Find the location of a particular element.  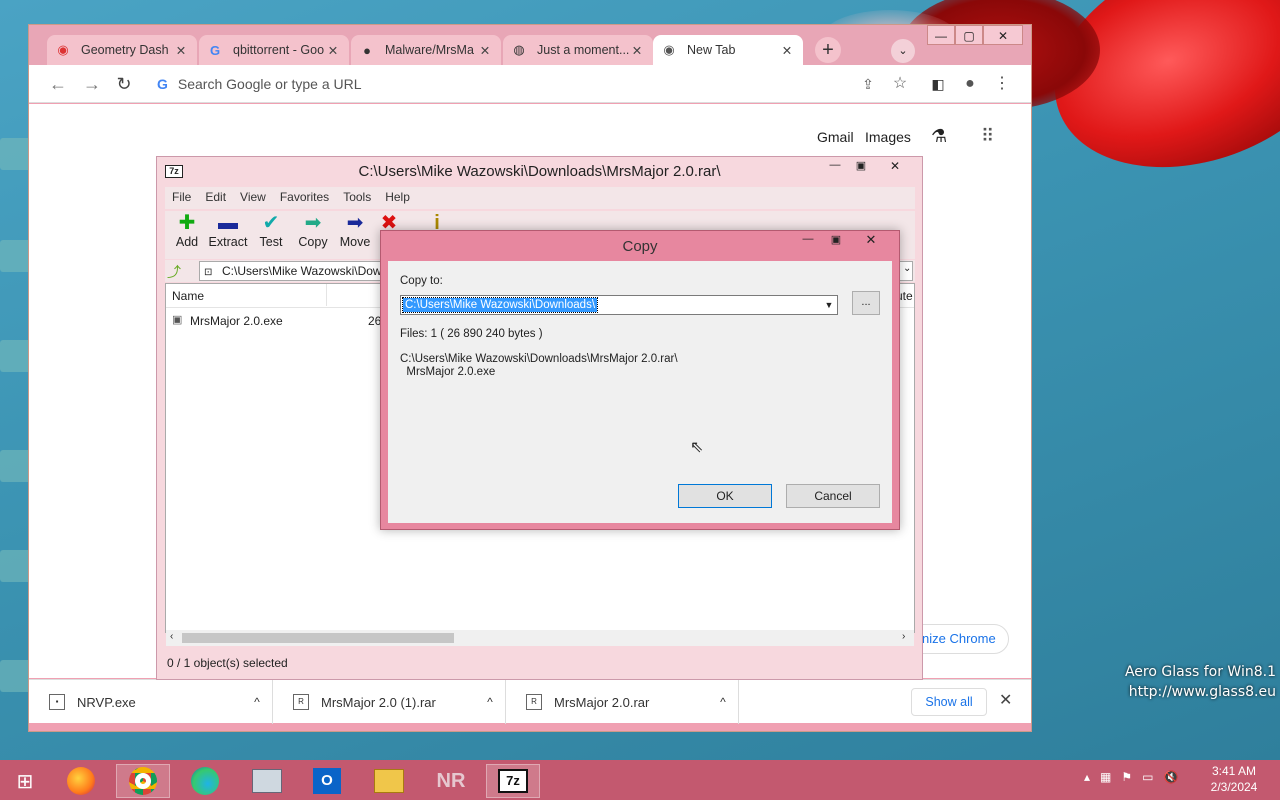

ok-button: OK is located at coordinates (725, 496).